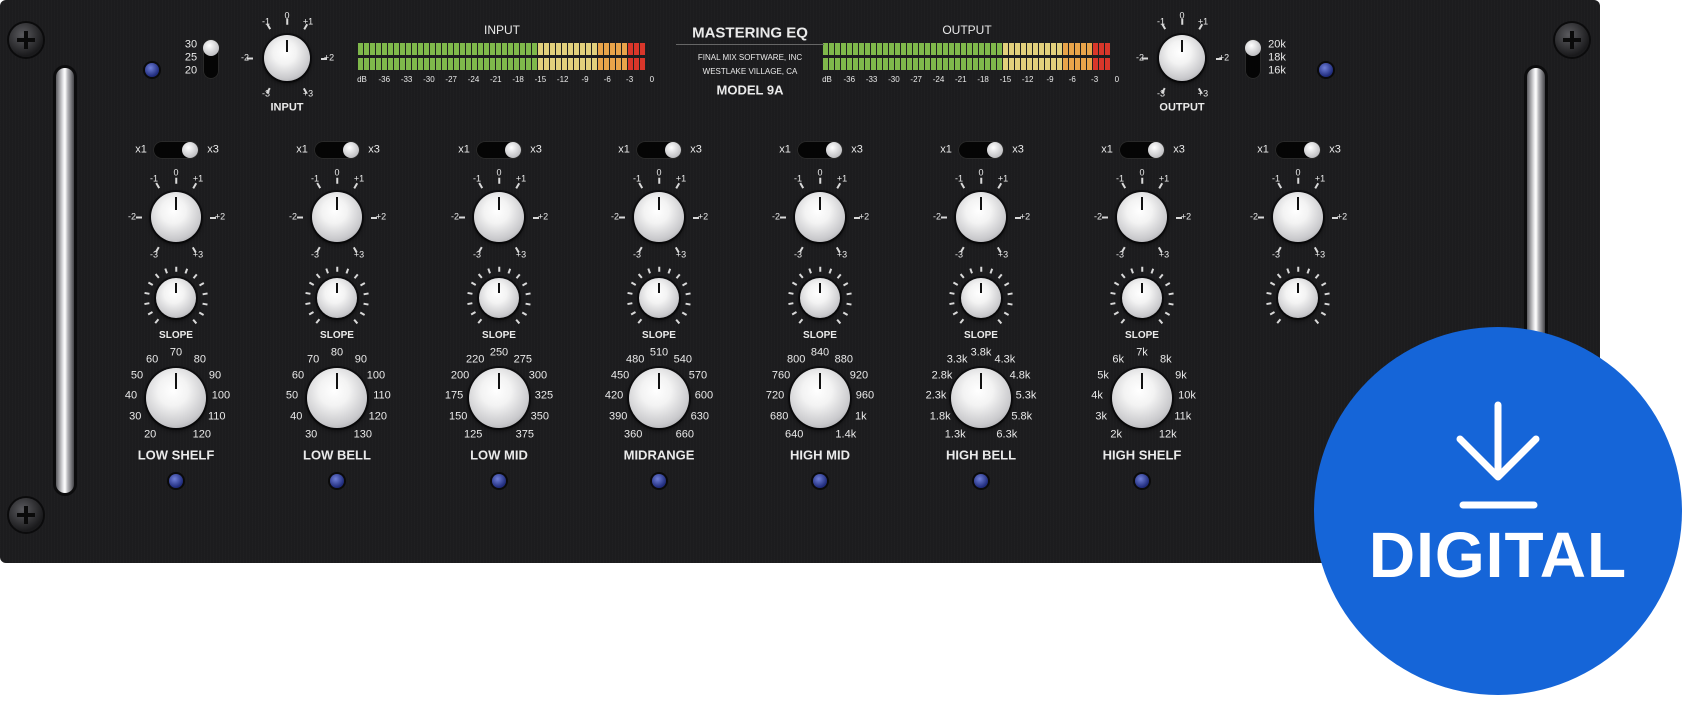 Image resolution: width=1700 pixels, height=709 pixels. I want to click on low-mid-frequency-knob, so click(499, 398).